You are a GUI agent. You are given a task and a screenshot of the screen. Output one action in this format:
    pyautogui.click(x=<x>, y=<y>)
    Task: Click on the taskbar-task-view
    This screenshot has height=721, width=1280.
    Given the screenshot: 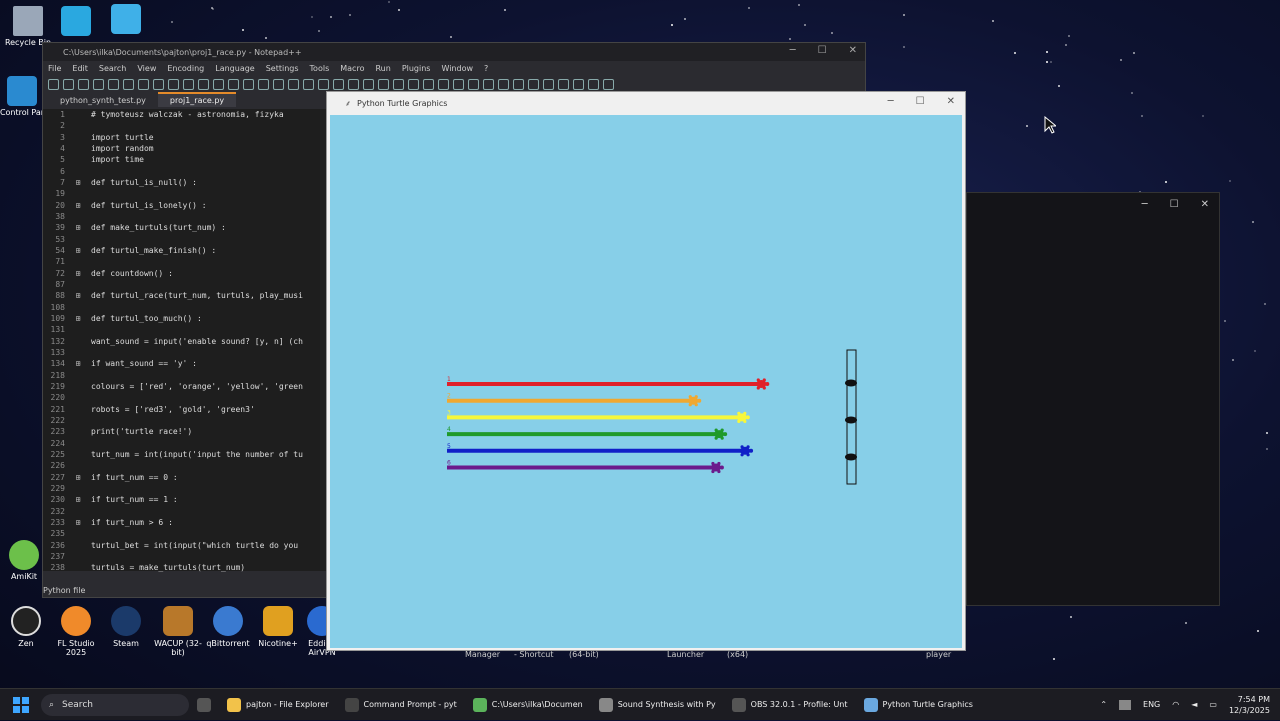 What is the action you would take?
    pyautogui.click(x=204, y=705)
    